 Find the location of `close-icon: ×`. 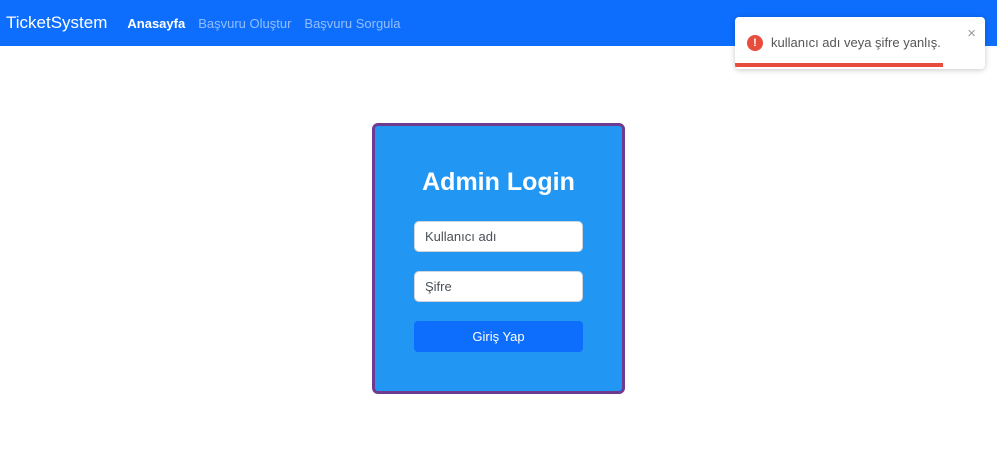

close-icon: × is located at coordinates (971, 33).